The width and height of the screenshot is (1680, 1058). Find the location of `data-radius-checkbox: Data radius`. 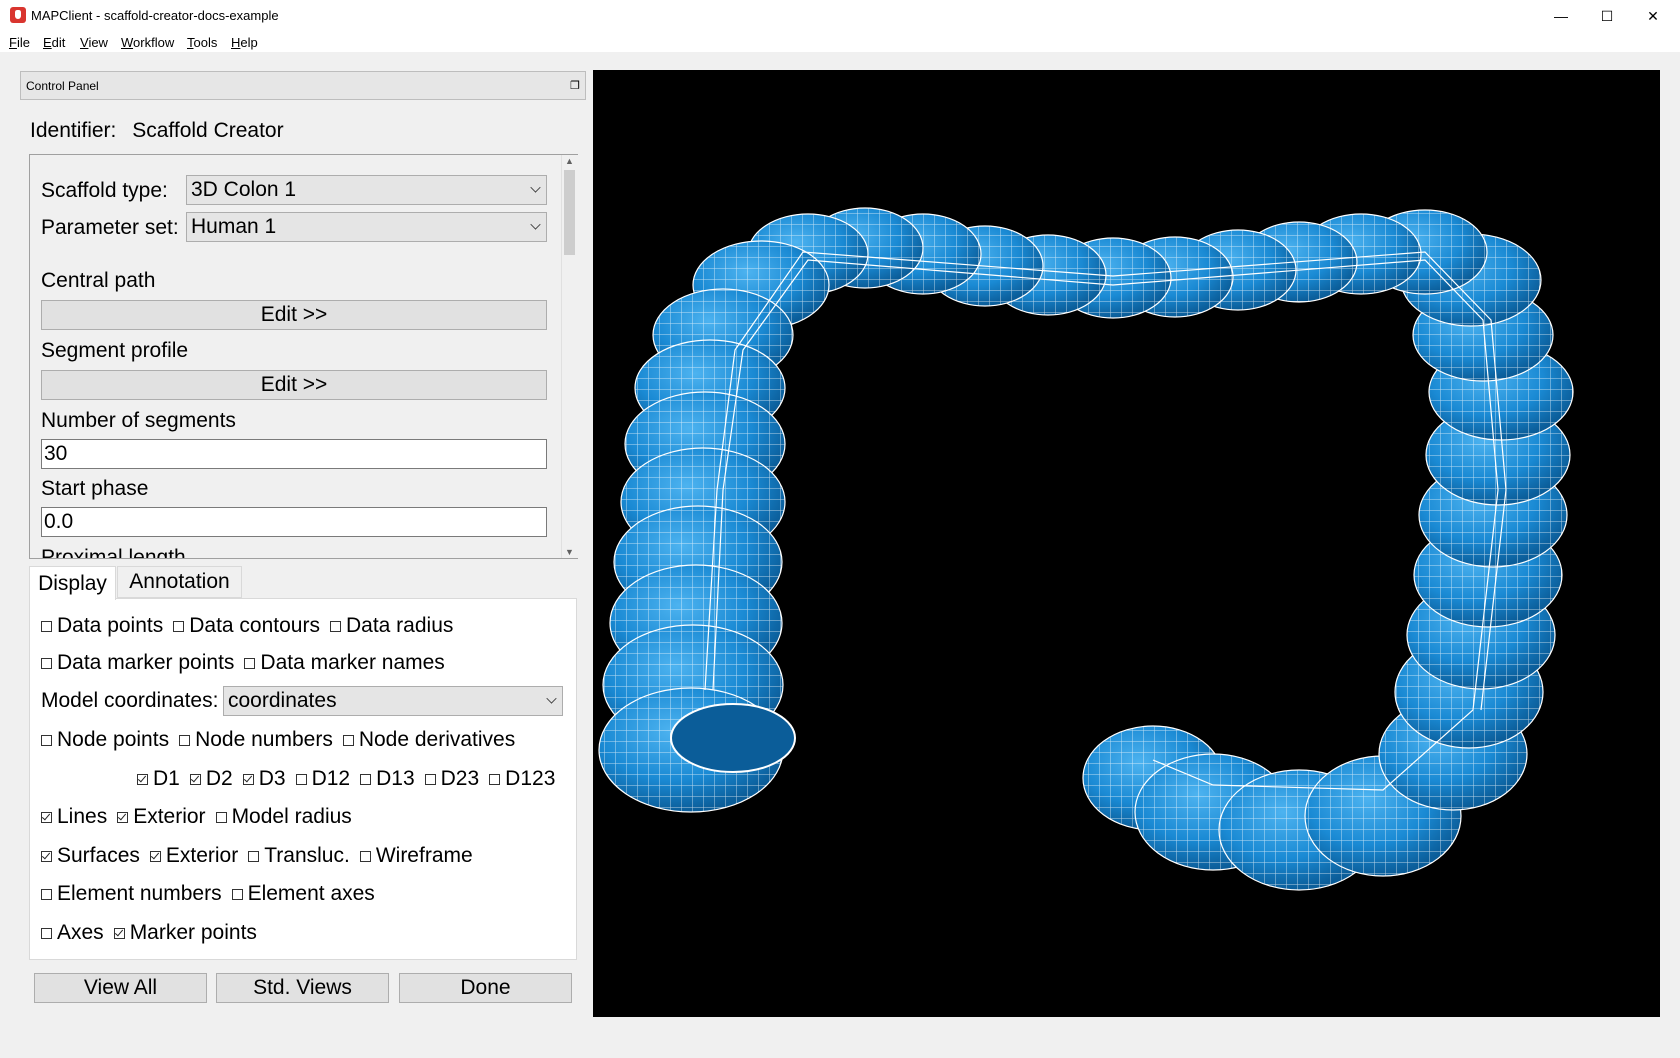

data-radius-checkbox: Data radius is located at coordinates (391, 626).